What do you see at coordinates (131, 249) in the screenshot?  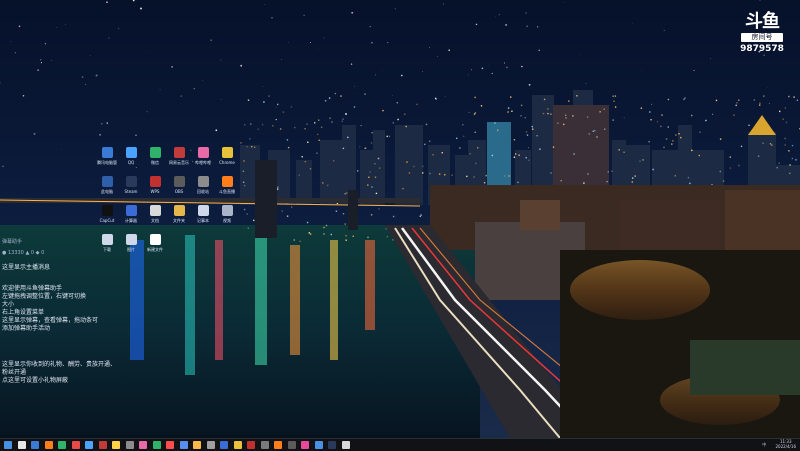 I see `desktop-icon: 图片` at bounding box center [131, 249].